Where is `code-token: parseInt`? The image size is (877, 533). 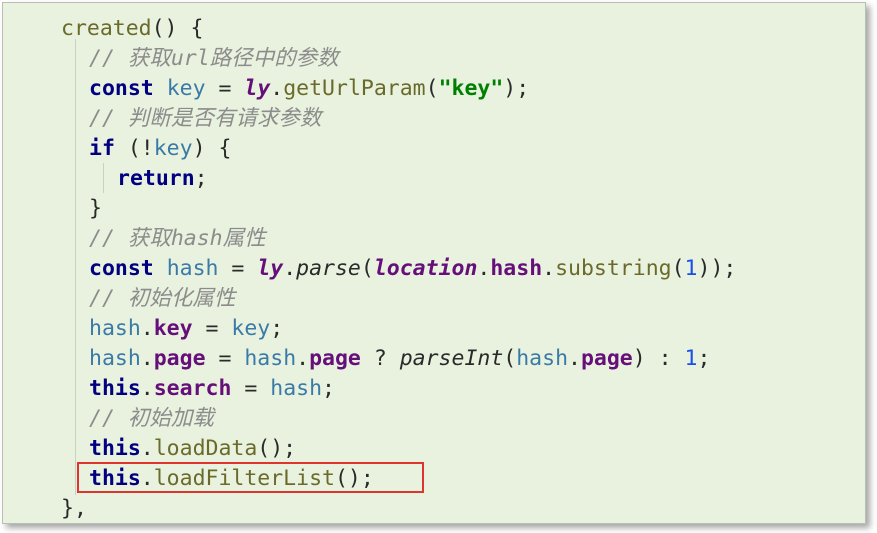
code-token: parseInt is located at coordinates (451, 358).